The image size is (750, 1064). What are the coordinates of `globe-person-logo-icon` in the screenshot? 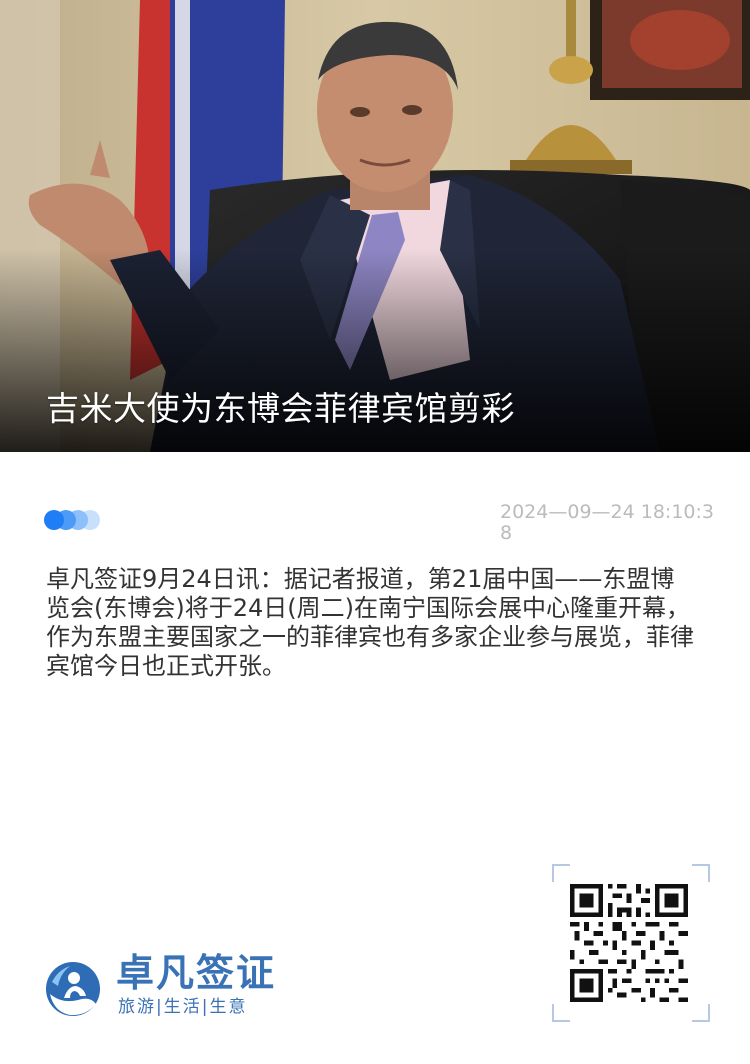 It's located at (73, 989).